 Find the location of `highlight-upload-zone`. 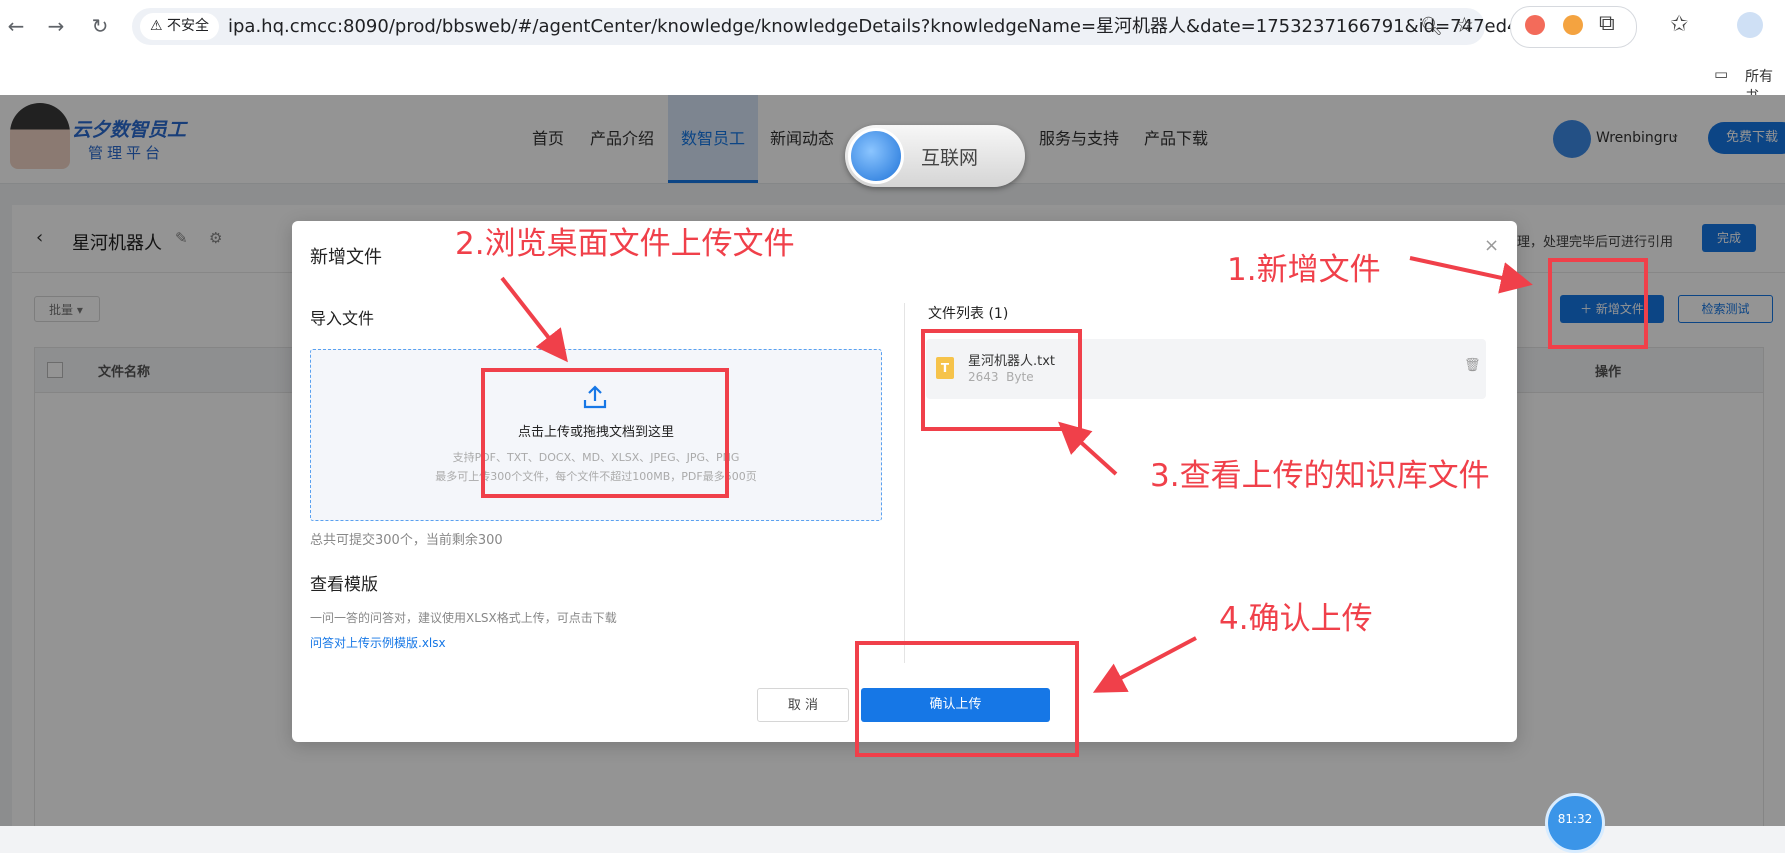

highlight-upload-zone is located at coordinates (605, 433).